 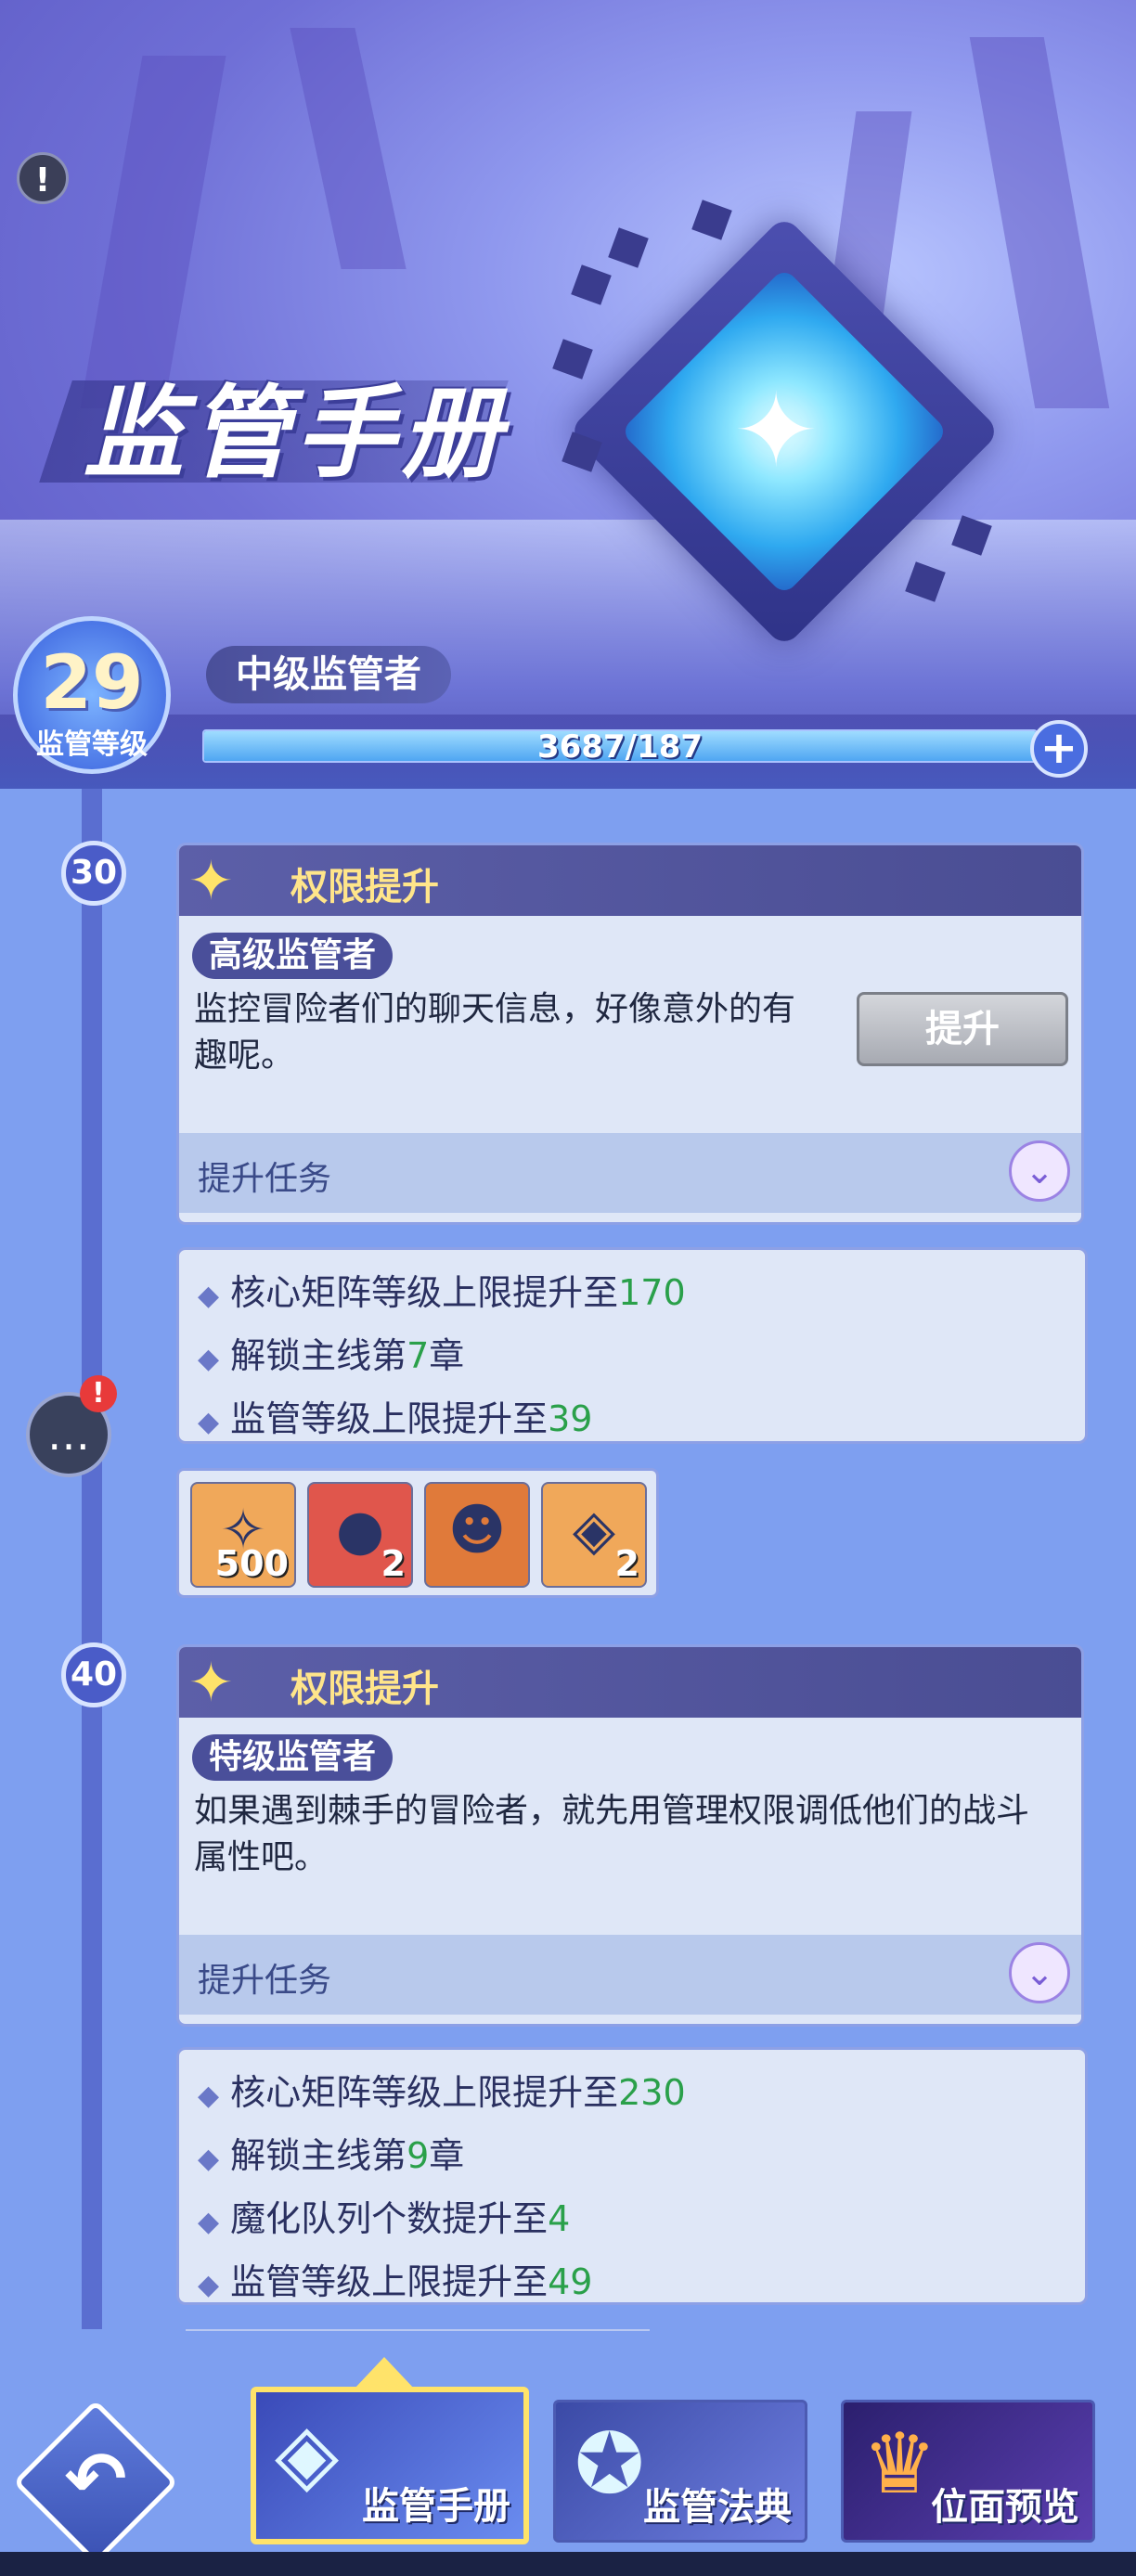 I want to click on star-icon: ✦, so click(x=776, y=430).